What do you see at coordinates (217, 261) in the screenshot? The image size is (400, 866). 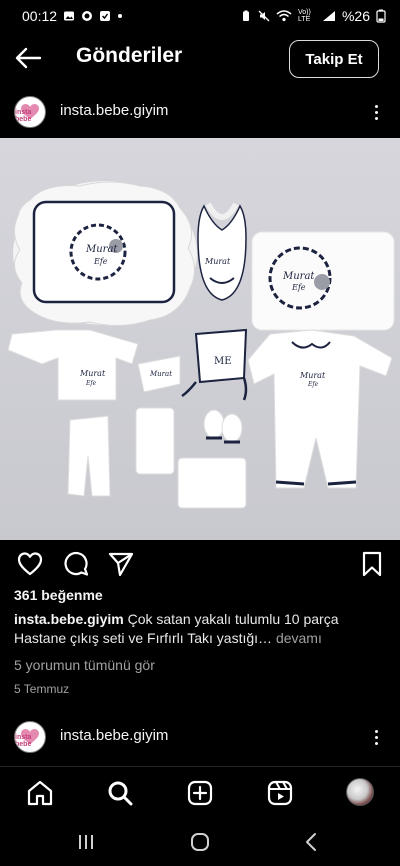 I see `bib-embroidery-name: Murat` at bounding box center [217, 261].